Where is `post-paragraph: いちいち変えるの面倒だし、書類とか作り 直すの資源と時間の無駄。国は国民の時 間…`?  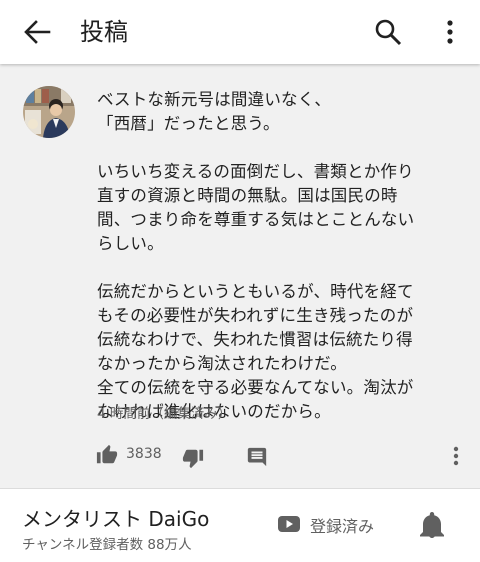
post-paragraph: いちいち変えるの面倒だし、書類とか作り 直すの資源と時間の無駄。国は国民の時 間… is located at coordinates (256, 207).